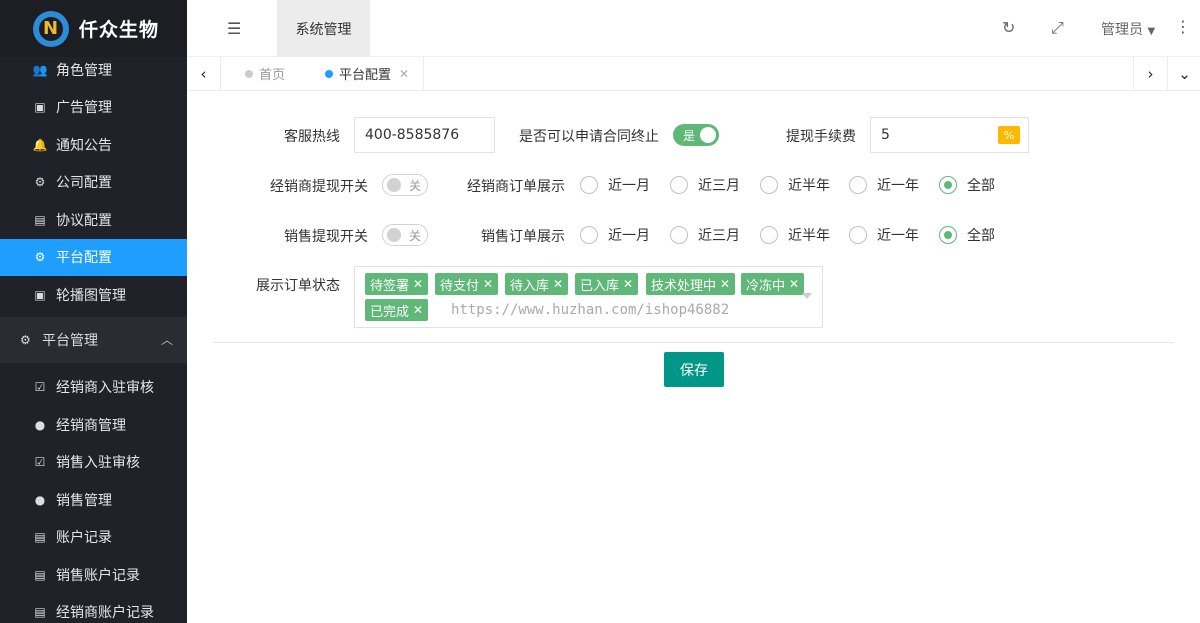  What do you see at coordinates (1008, 27) in the screenshot?
I see `refresh-icon: ↻` at bounding box center [1008, 27].